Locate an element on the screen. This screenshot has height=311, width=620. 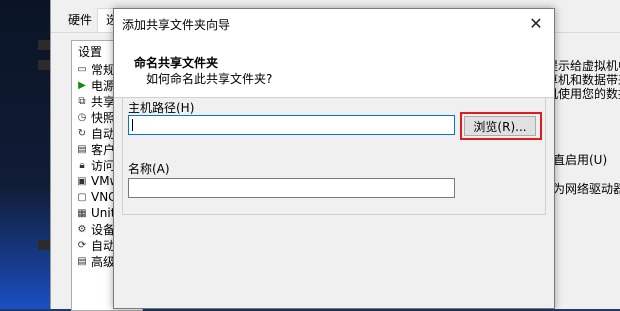
name-label: 名称(A) is located at coordinates (149, 169).